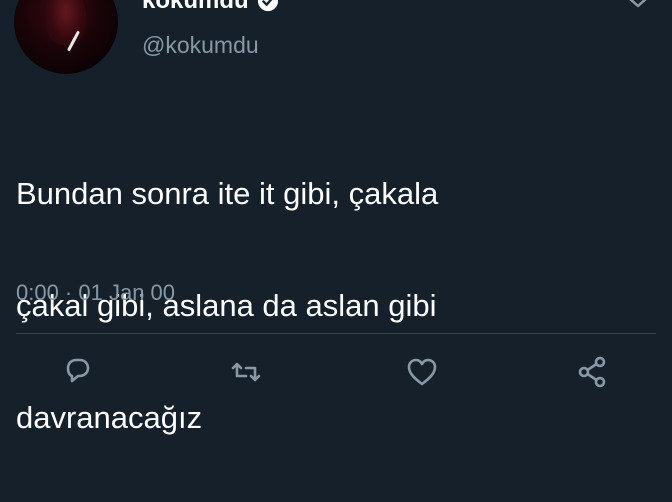  I want to click on avatar, so click(66, 37).